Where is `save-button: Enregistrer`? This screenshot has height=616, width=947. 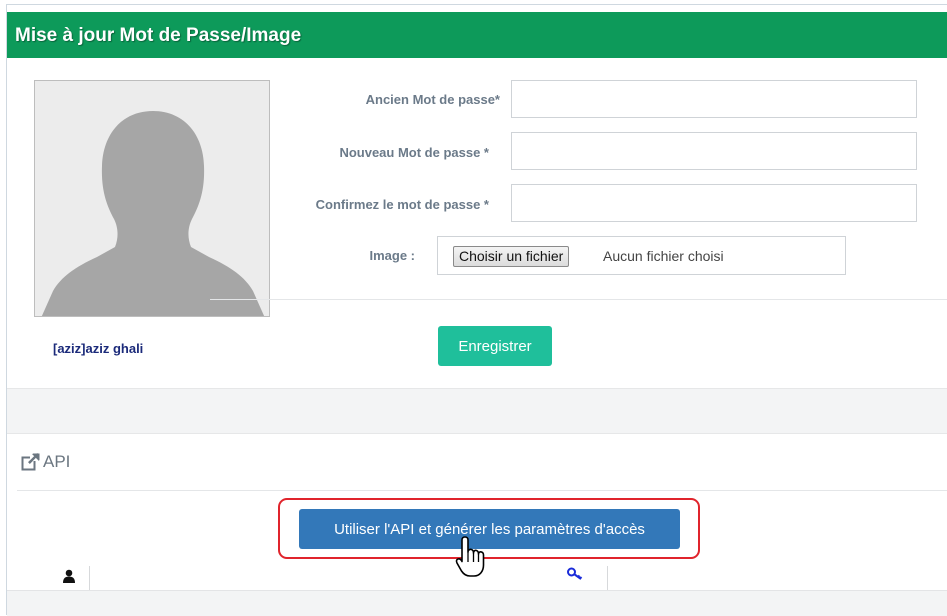
save-button: Enregistrer is located at coordinates (495, 346).